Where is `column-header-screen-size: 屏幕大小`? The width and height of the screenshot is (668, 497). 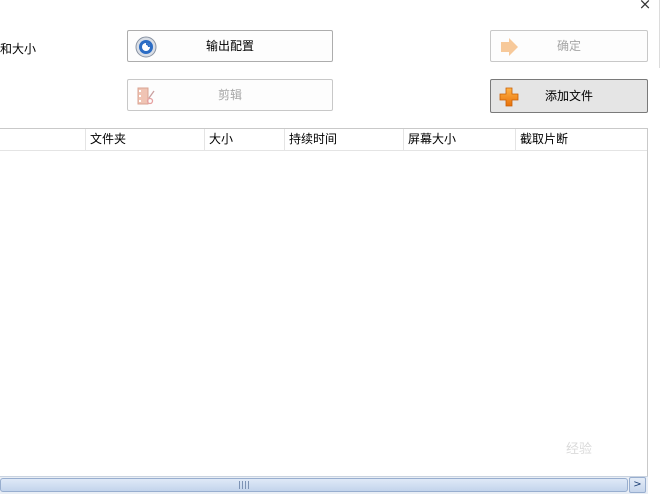
column-header-screen-size: 屏幕大小 is located at coordinates (460, 139).